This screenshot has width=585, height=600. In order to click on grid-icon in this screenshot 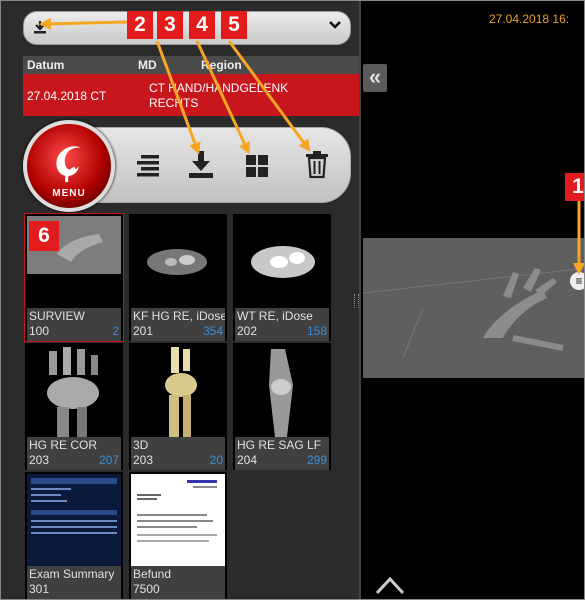, I will do `click(257, 164)`.